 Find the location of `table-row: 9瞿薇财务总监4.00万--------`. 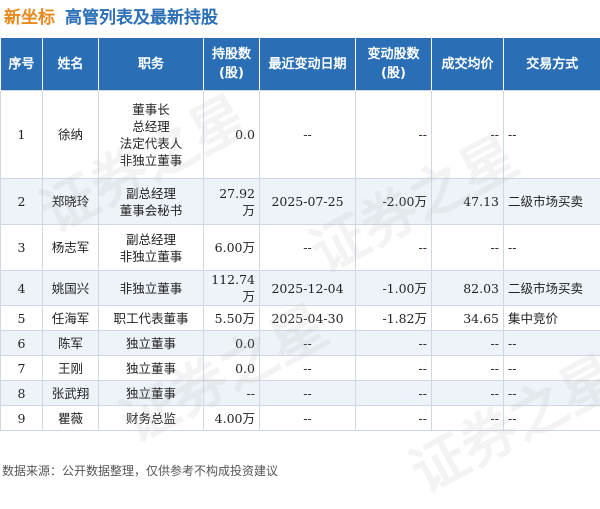

table-row: 9瞿薇财务总监4.00万-------- is located at coordinates (300, 418).